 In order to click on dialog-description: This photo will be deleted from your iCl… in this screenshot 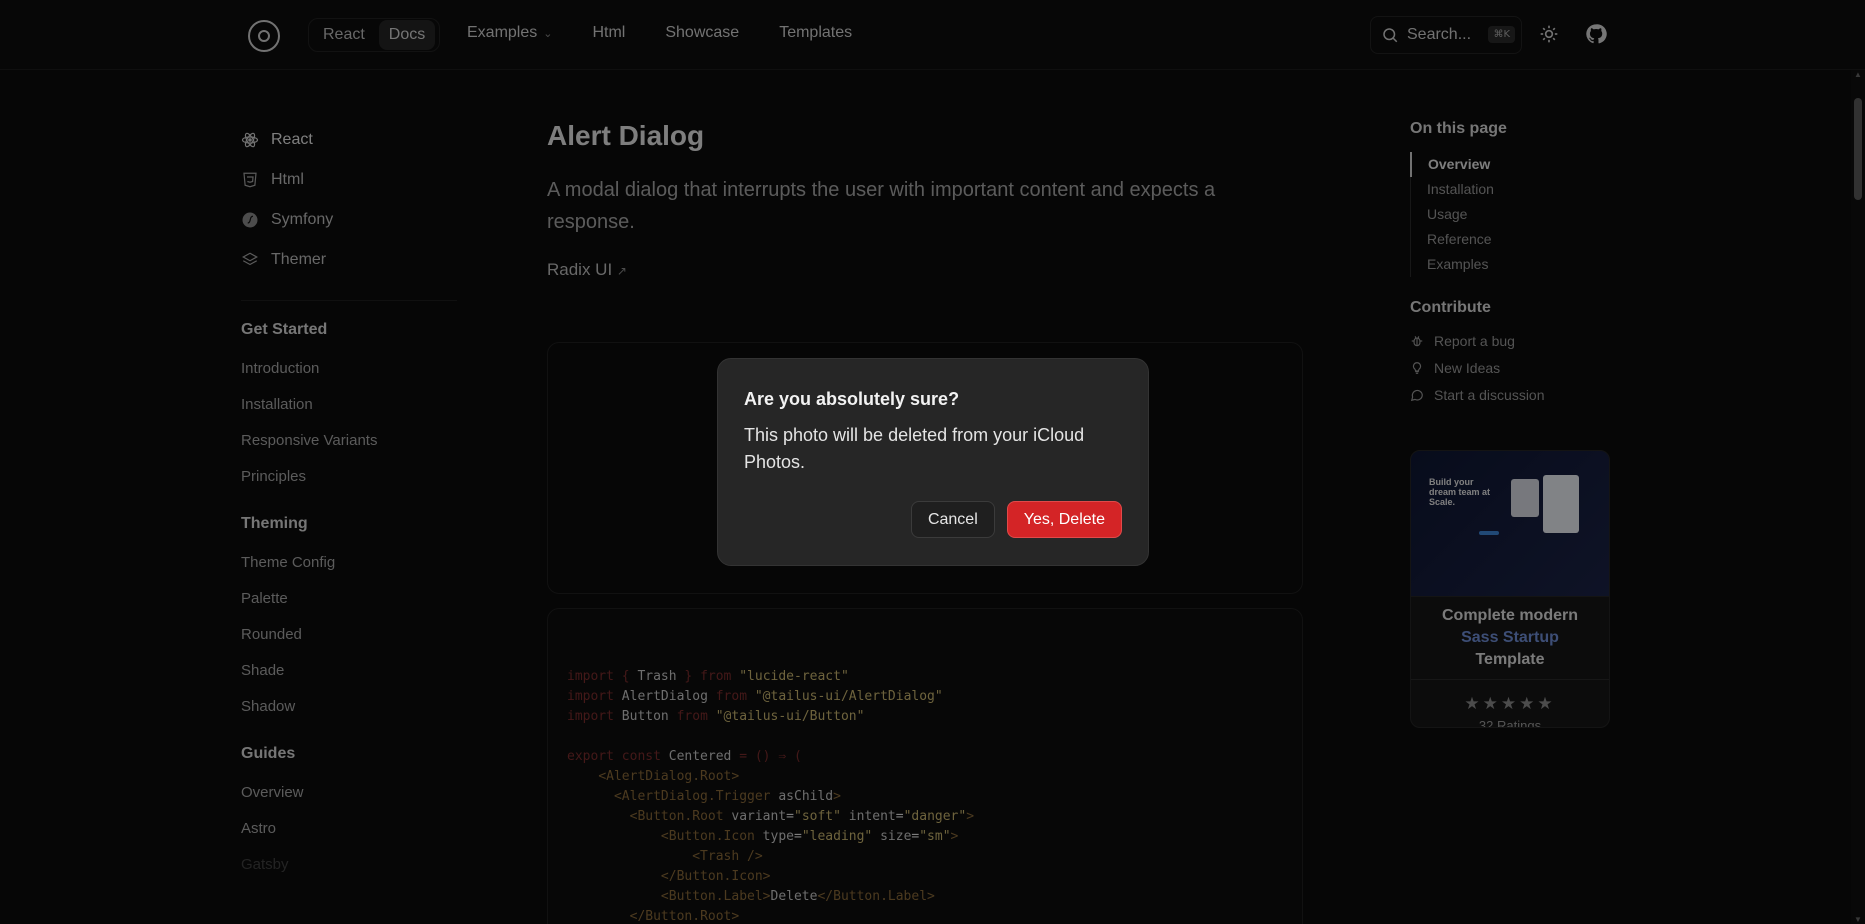, I will do `click(914, 448)`.